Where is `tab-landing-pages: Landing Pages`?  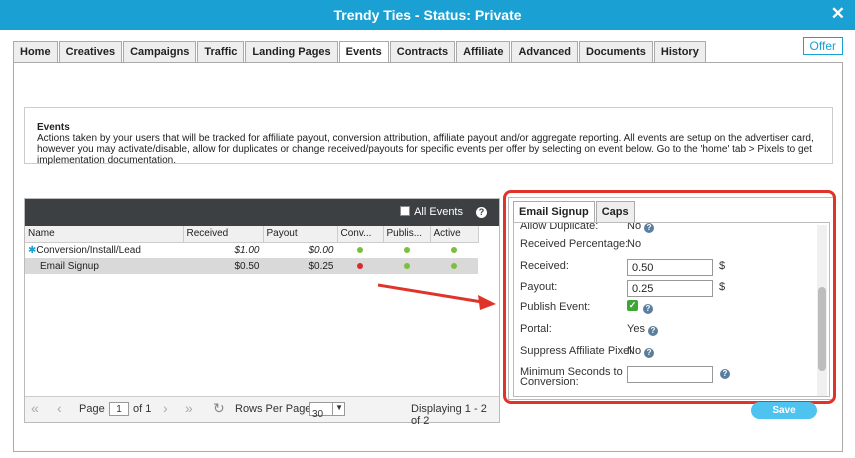 tab-landing-pages: Landing Pages is located at coordinates (291, 51).